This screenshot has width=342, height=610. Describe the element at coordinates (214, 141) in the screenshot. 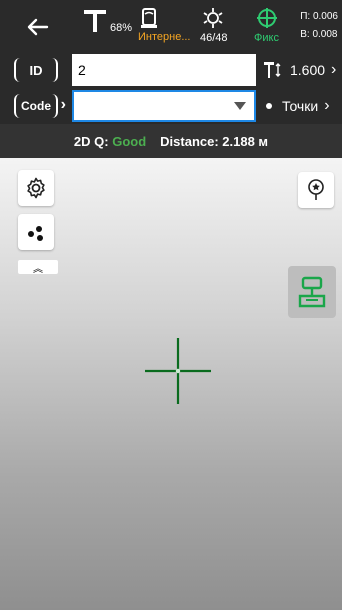

I see `distance-readout: Distance: 2.188 м` at that location.